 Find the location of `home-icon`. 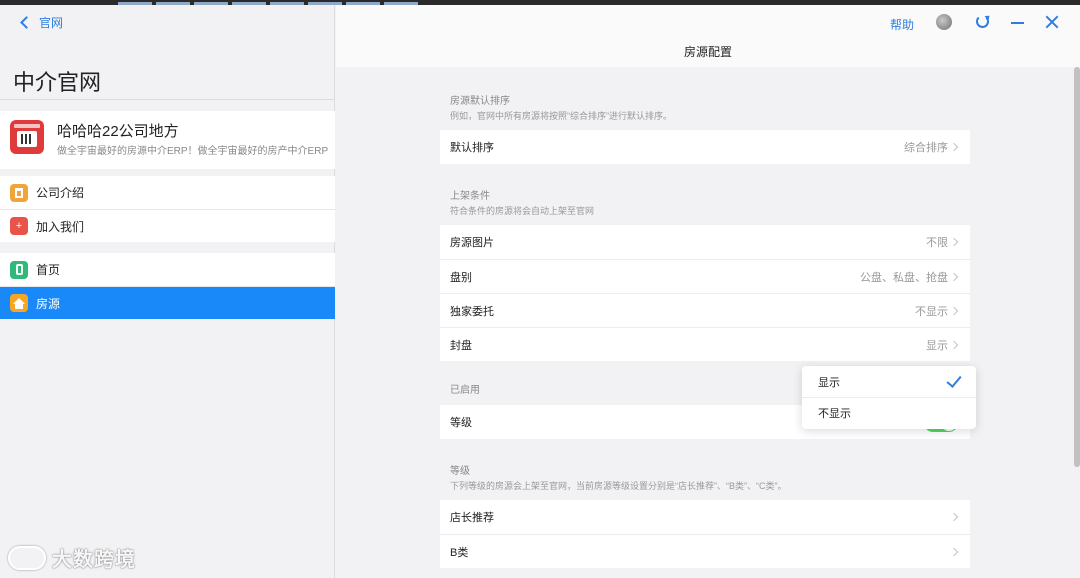

home-icon is located at coordinates (19, 303).